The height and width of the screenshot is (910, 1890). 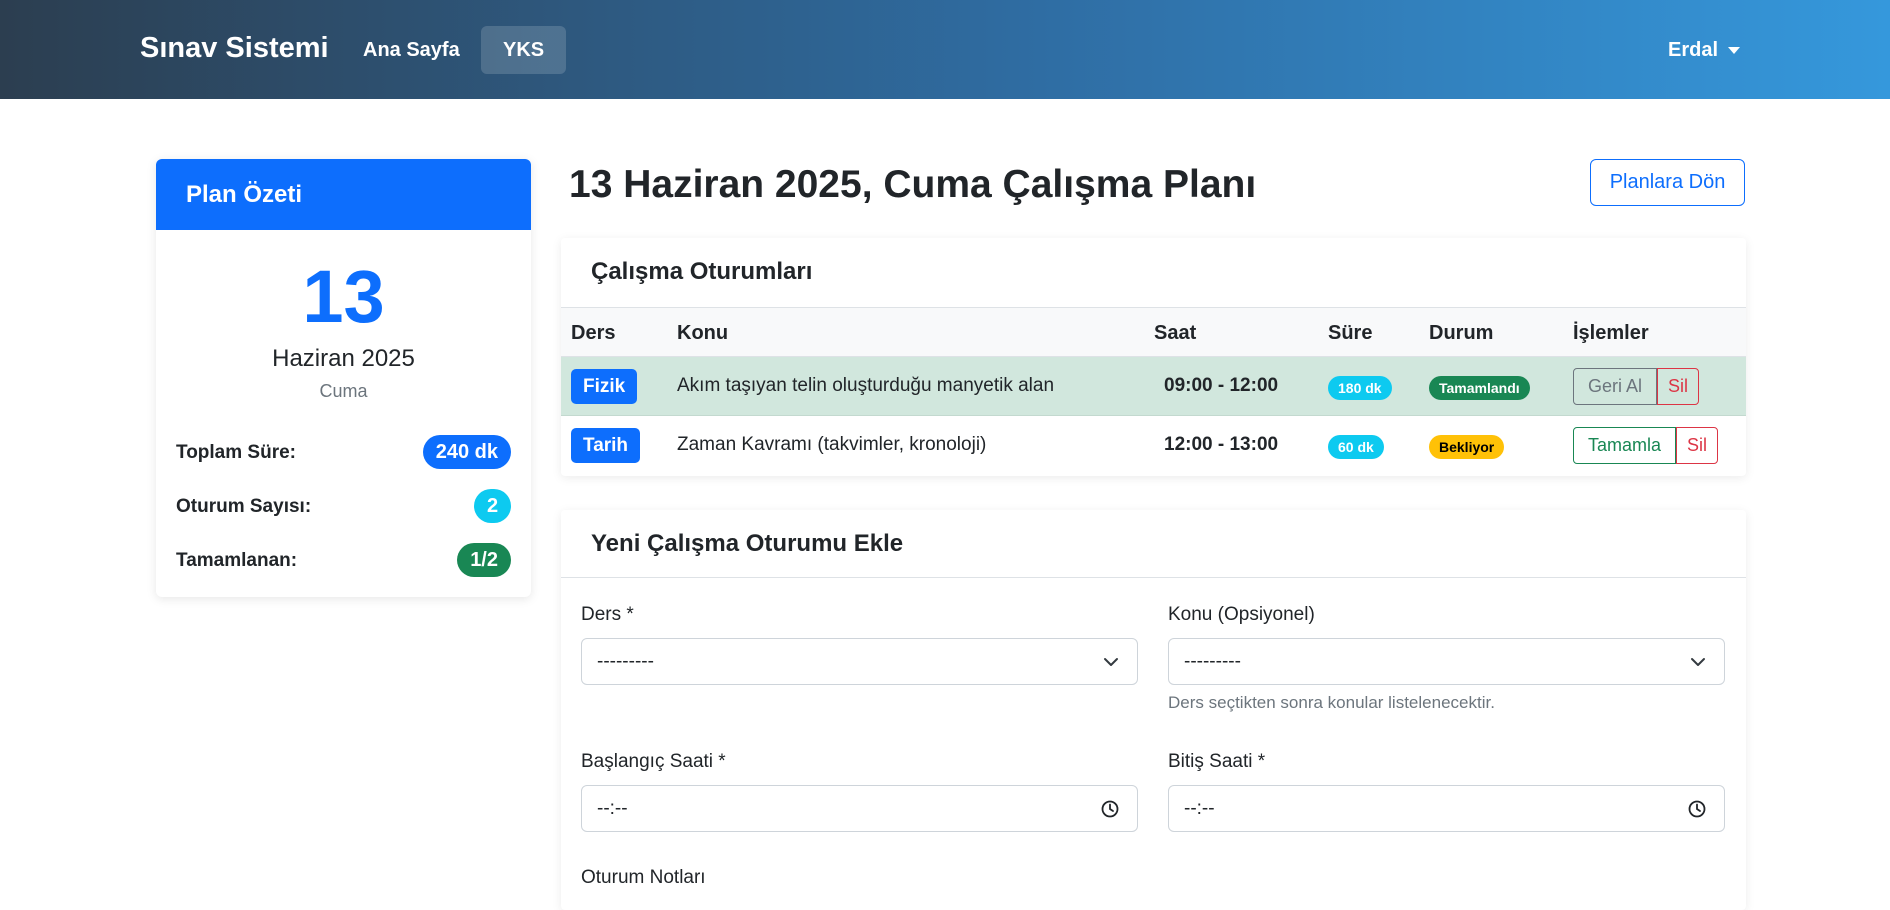 I want to click on topic-select: ---------, so click(x=1446, y=661).